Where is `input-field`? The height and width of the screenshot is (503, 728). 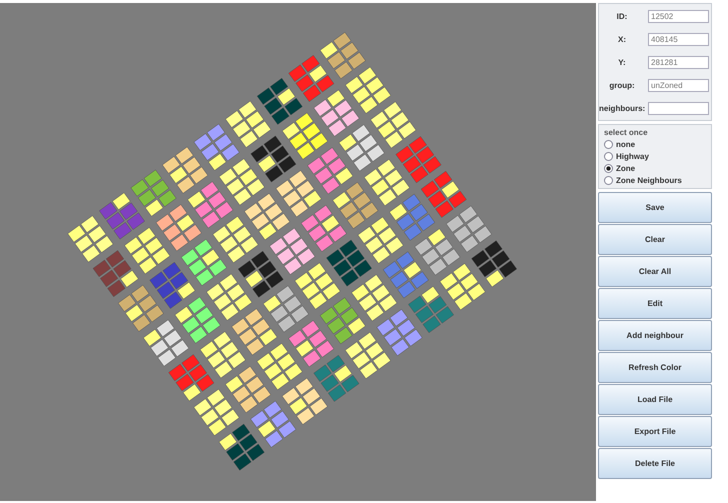
input-field is located at coordinates (678, 108).